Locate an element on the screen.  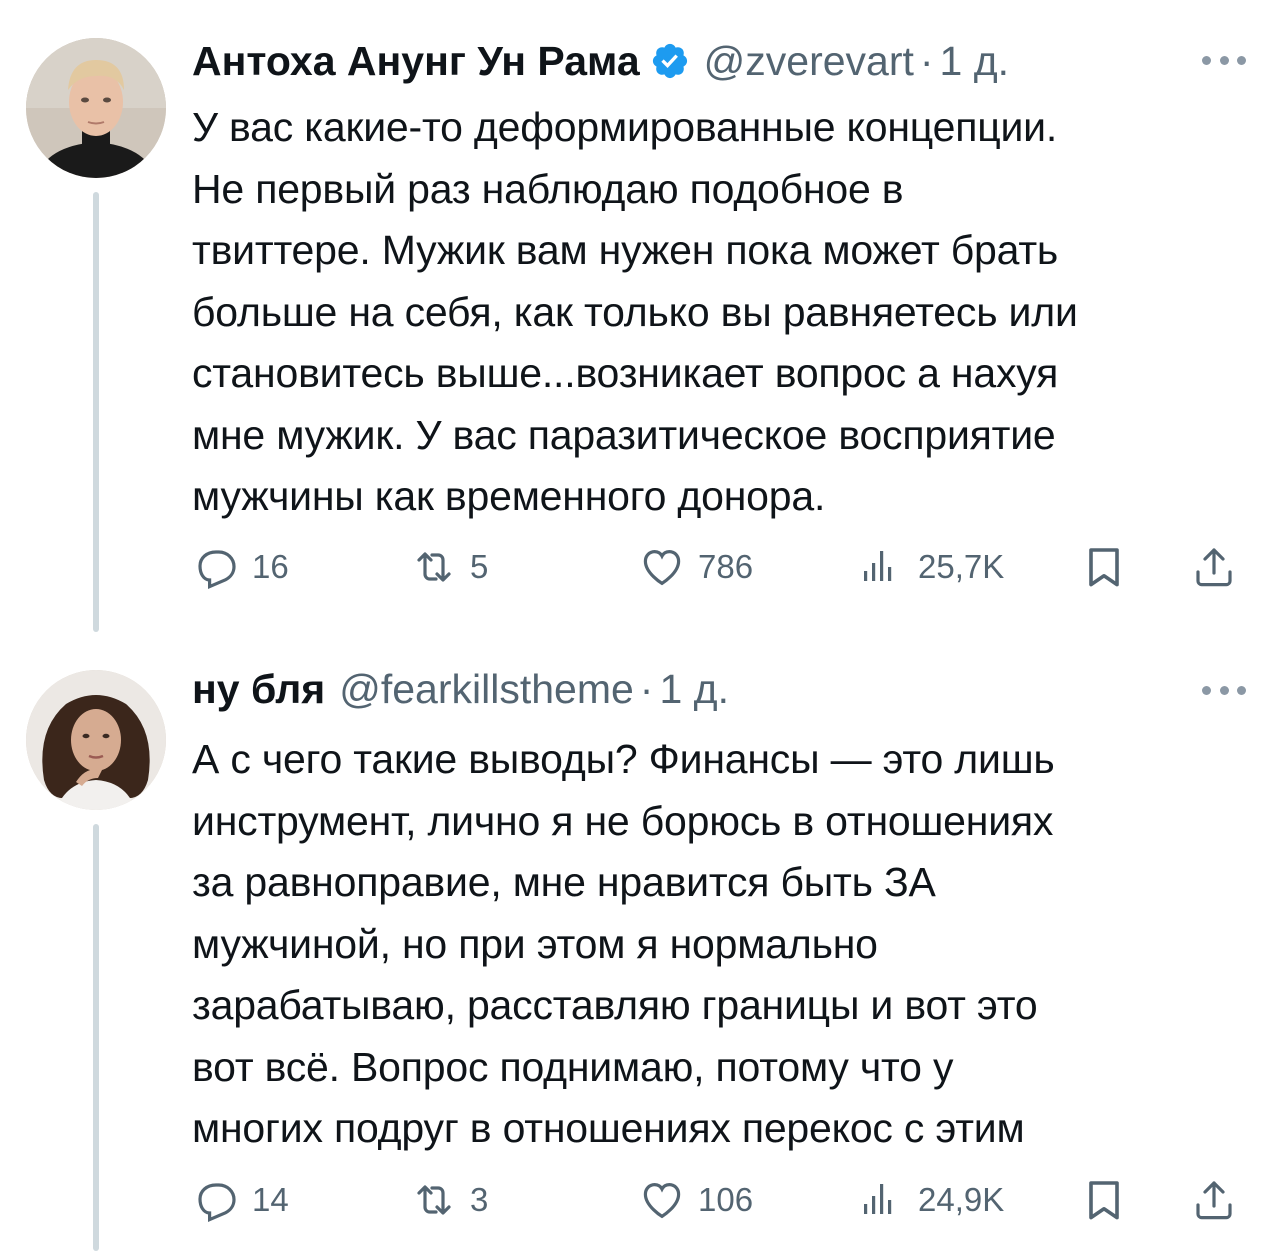
tweet-text-line: мужчиной, но при этом я нормально is located at coordinates (535, 943).